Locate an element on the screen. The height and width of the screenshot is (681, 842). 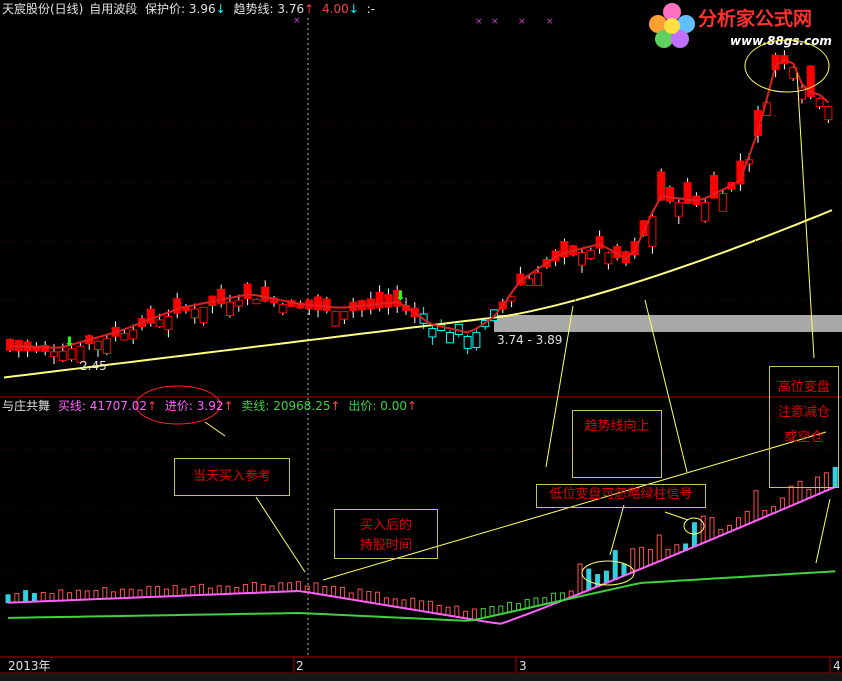
sell-line is located at coordinates (421, 596).